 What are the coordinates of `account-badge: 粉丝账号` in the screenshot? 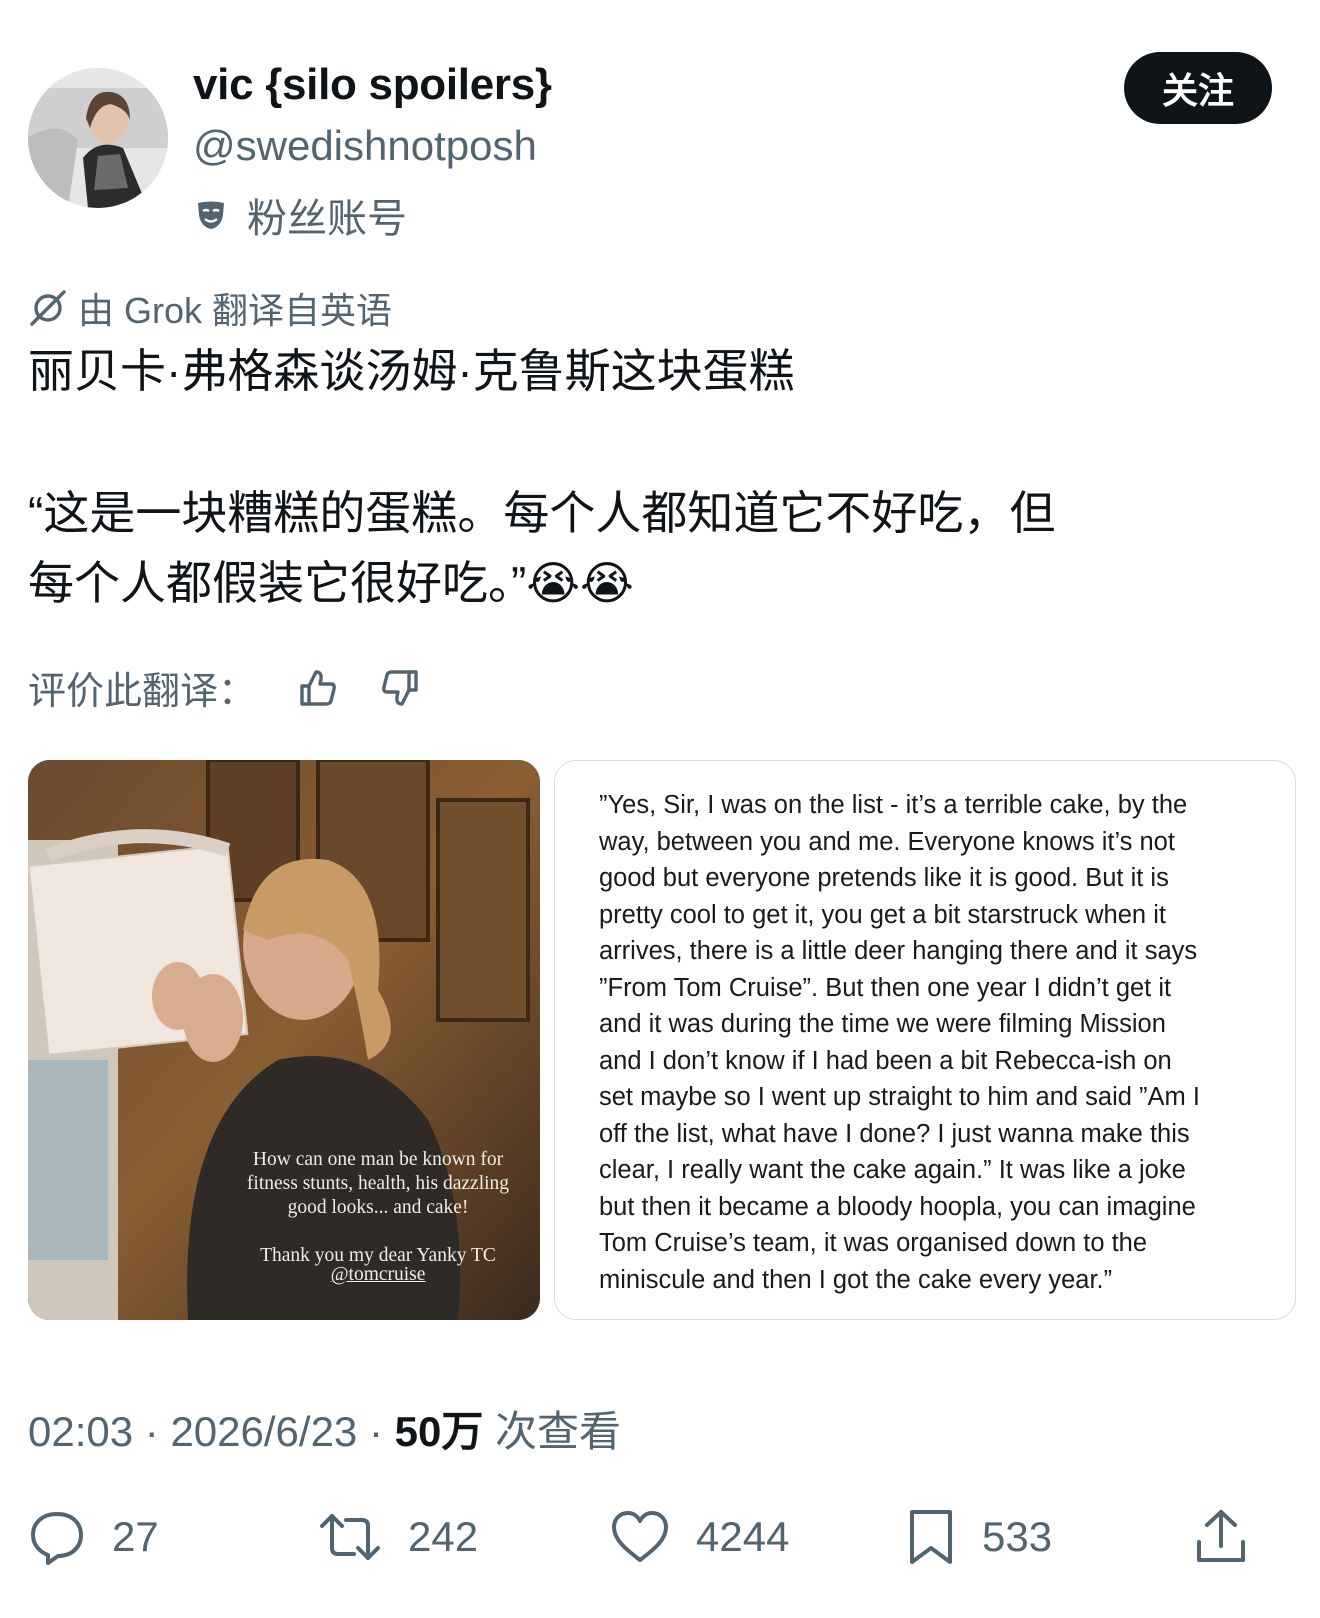 It's located at (300, 215).